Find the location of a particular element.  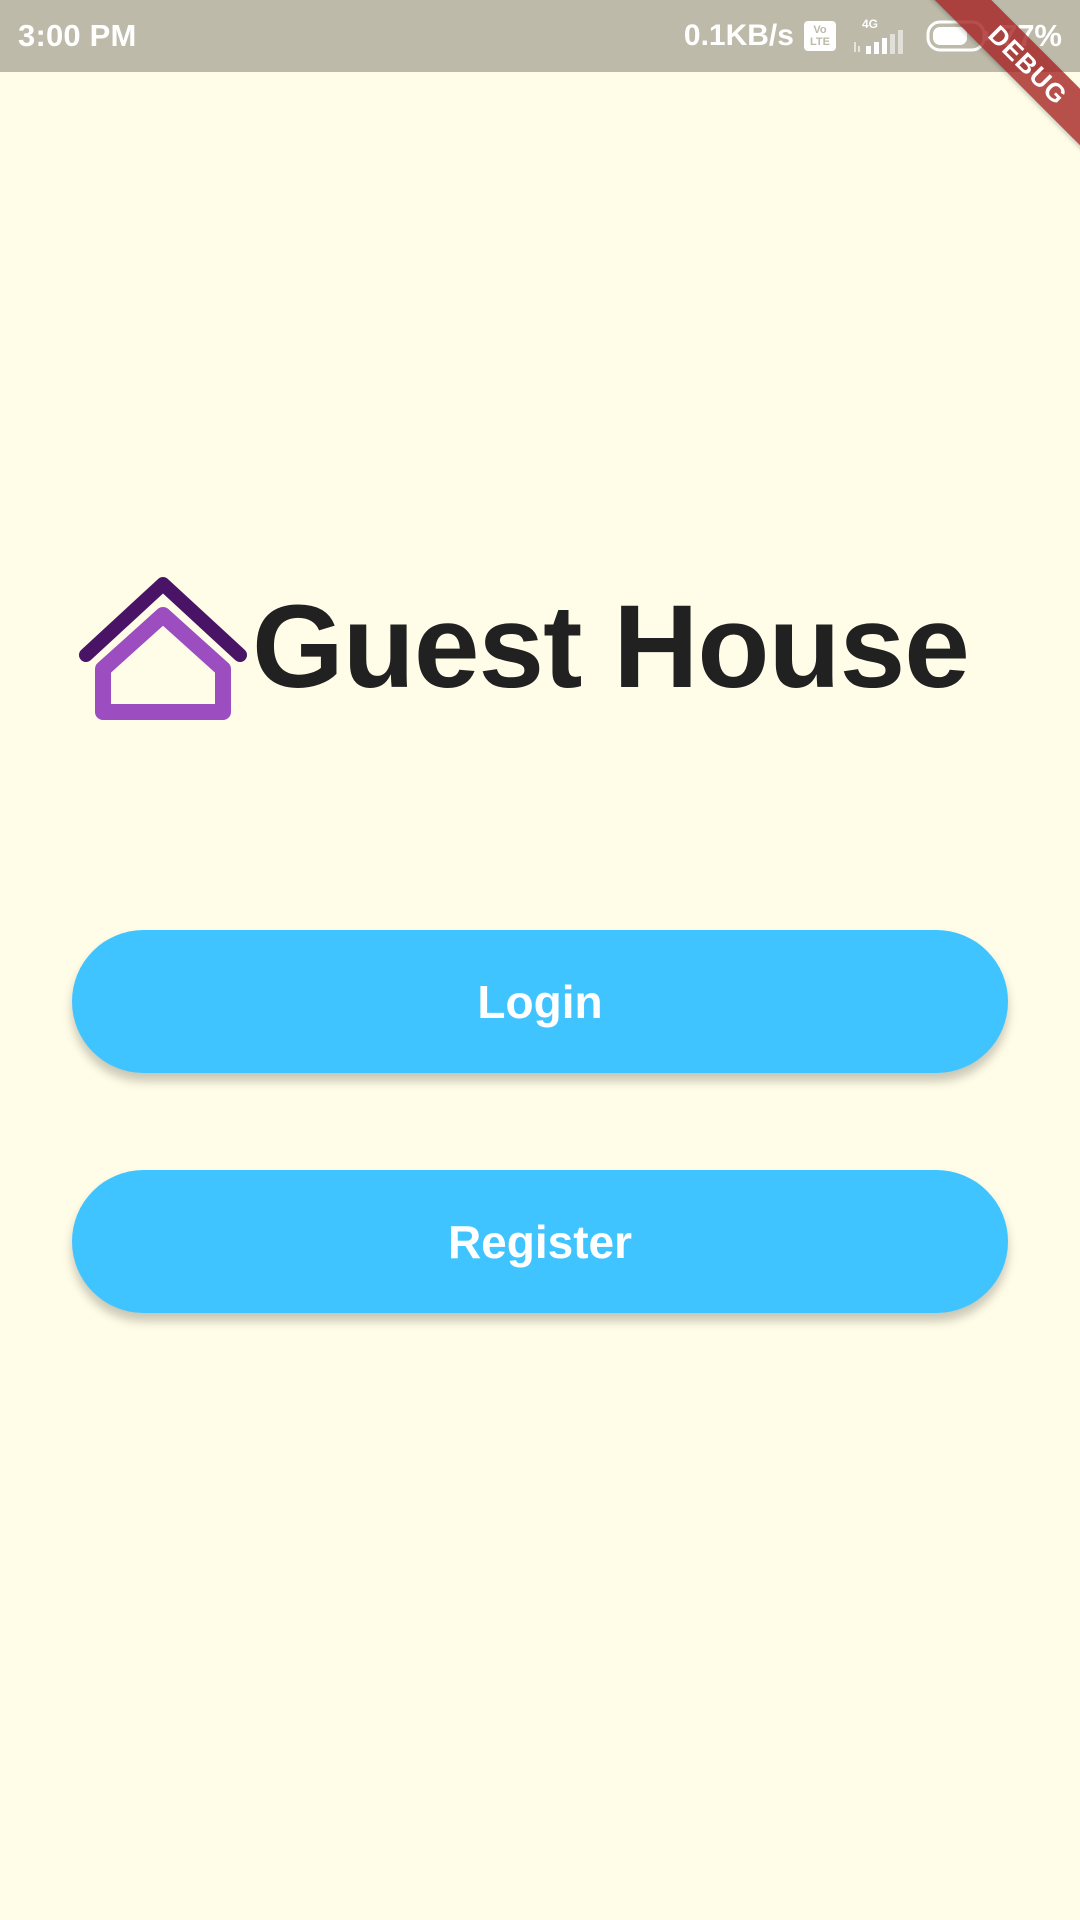

status-bar: 3:00 PM 0.1KB/s Vo LTE 4G 77% is located at coordinates (540, 36).